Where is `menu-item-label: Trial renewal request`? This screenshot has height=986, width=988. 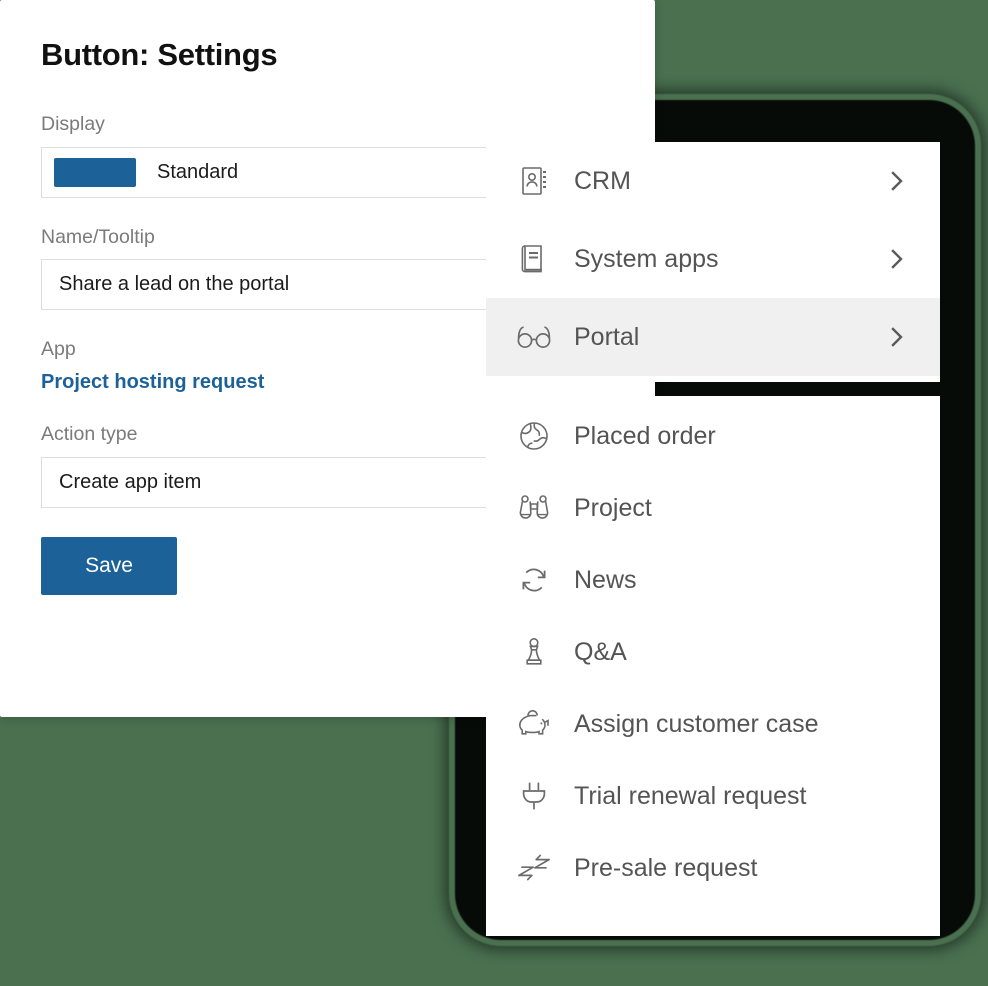 menu-item-label: Trial renewal request is located at coordinates (690, 795).